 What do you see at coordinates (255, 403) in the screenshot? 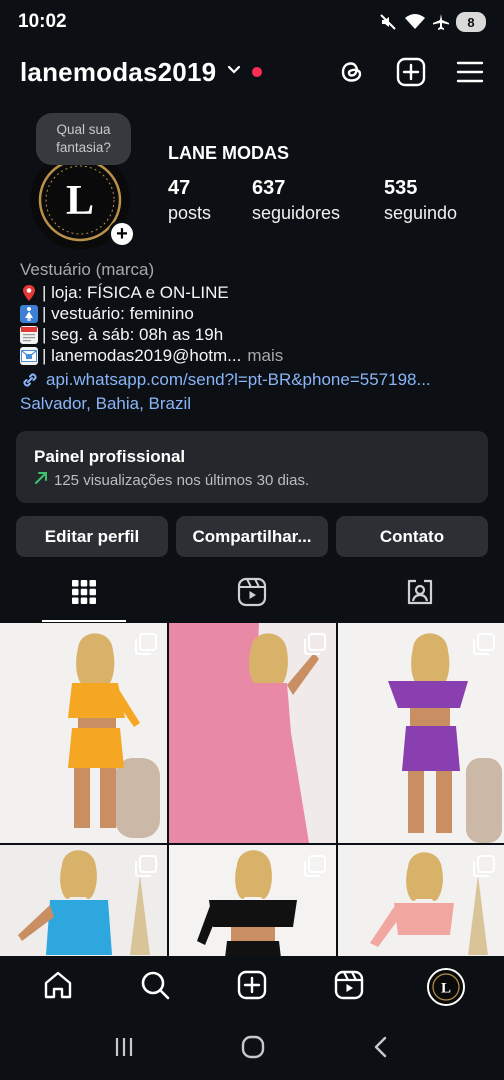
I see `bio-location: Salvador, Bahia, Brazil` at bounding box center [255, 403].